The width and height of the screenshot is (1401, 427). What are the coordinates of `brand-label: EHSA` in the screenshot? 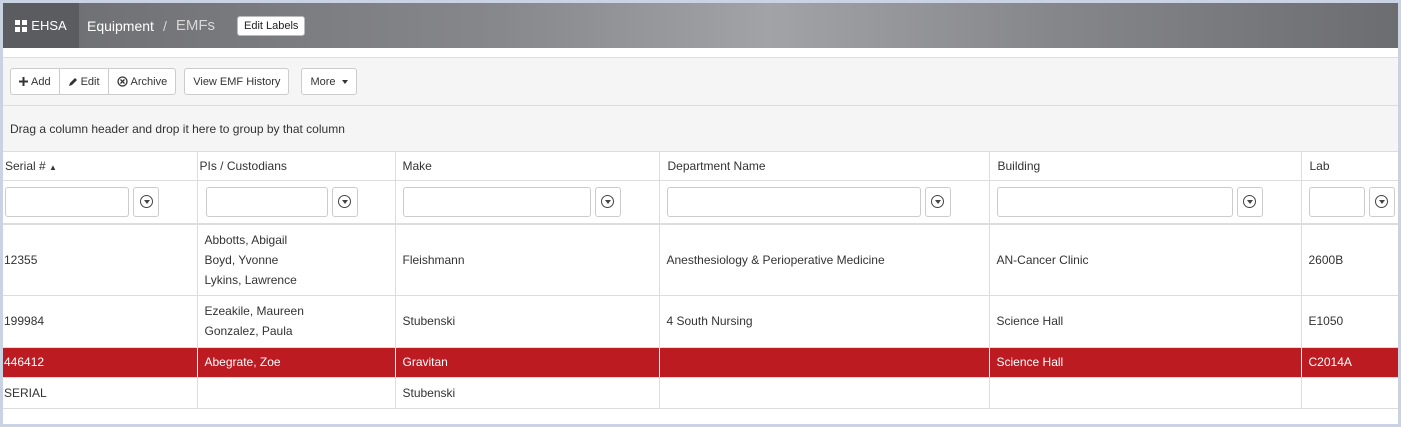 It's located at (49, 25).